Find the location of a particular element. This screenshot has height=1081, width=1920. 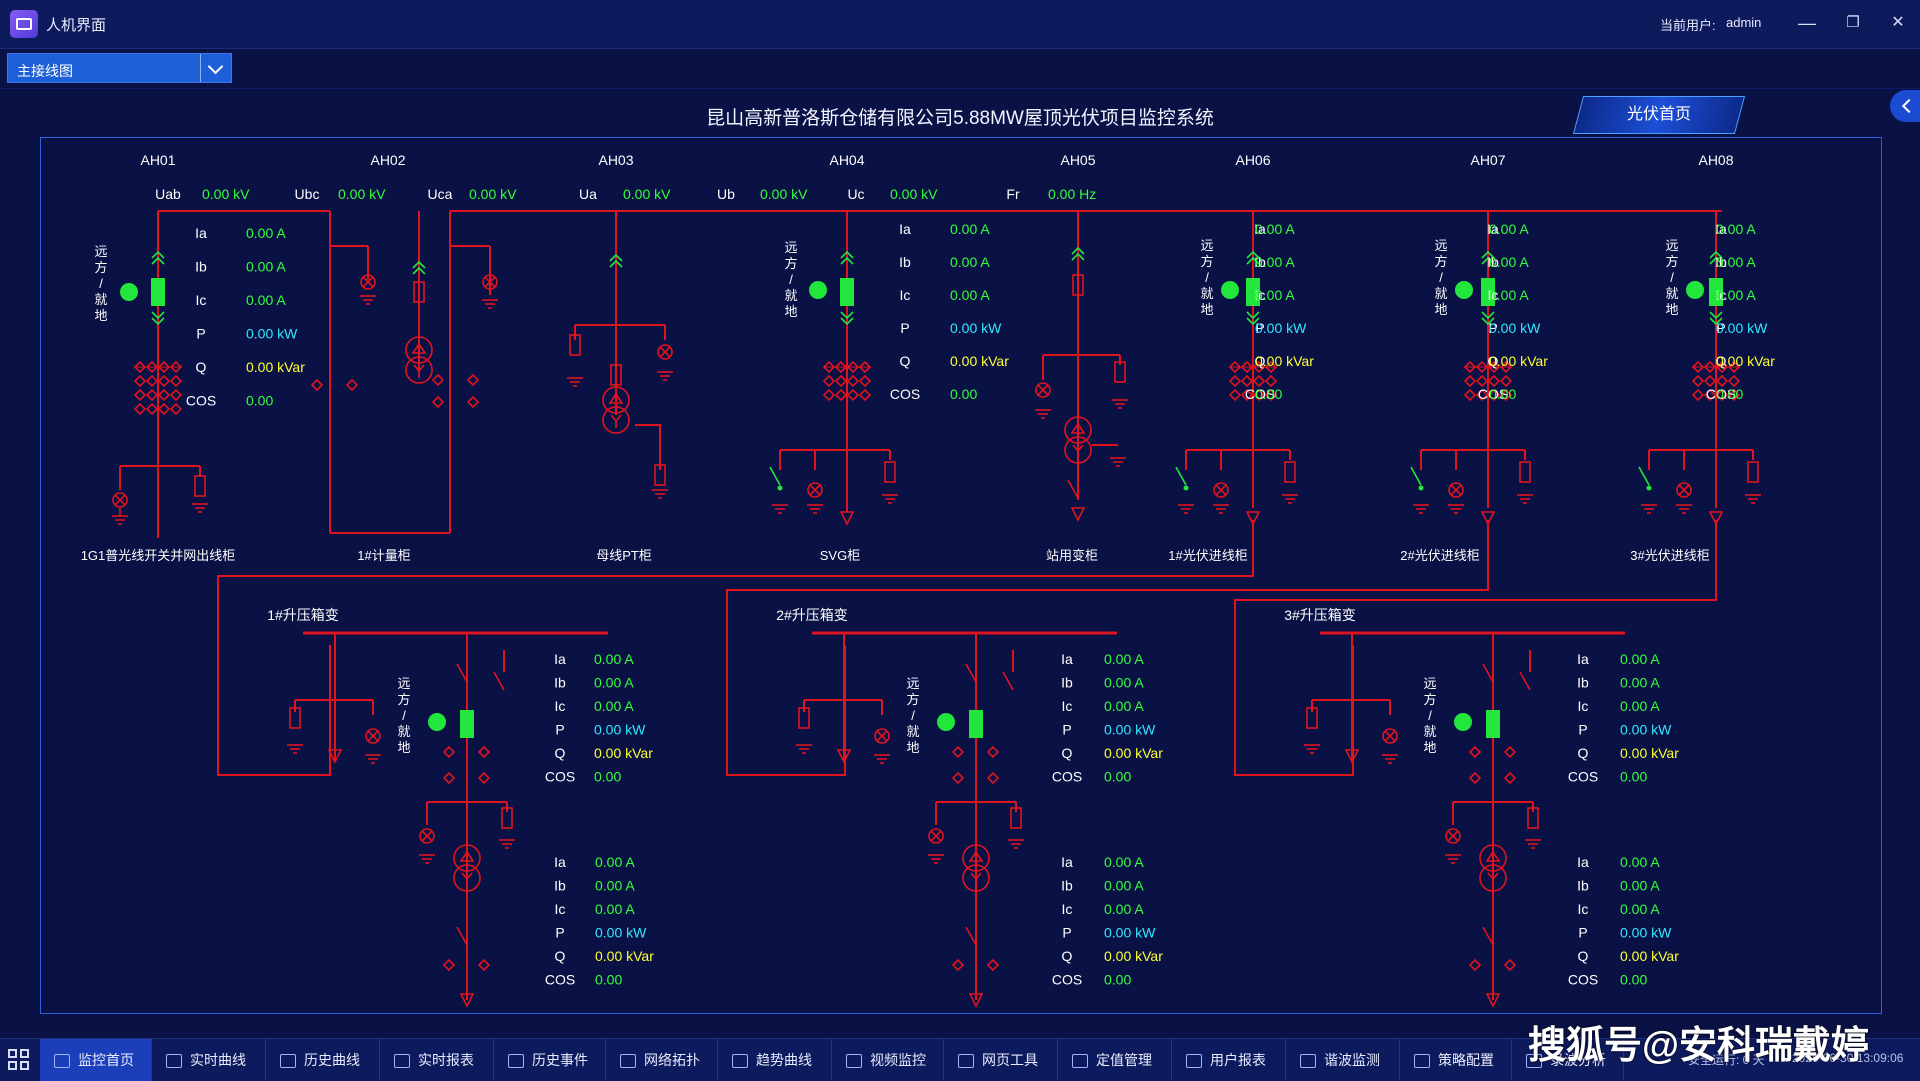

ah08-measure-value-ia: 0.00 A is located at coordinates (1736, 229).